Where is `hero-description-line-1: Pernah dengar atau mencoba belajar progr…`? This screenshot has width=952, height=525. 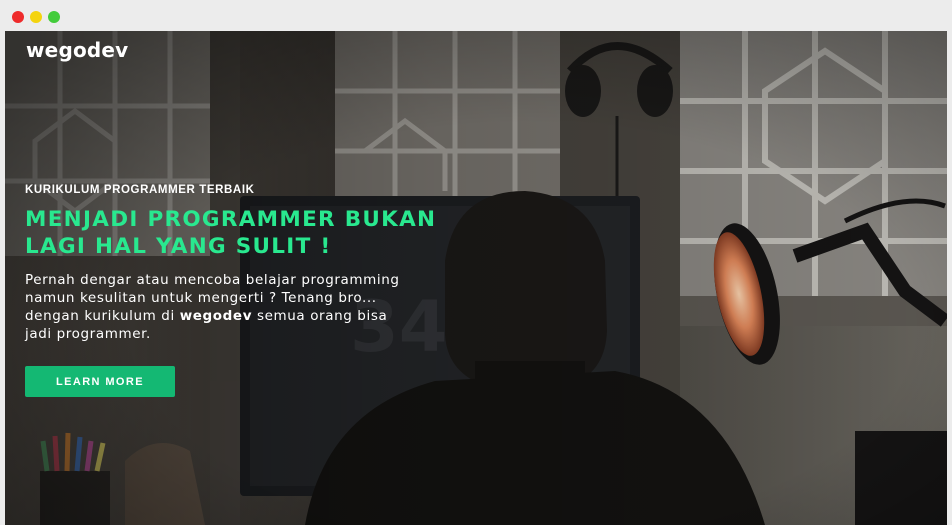 hero-description-line-1: Pernah dengar atau mencoba belajar progr… is located at coordinates (212, 280).